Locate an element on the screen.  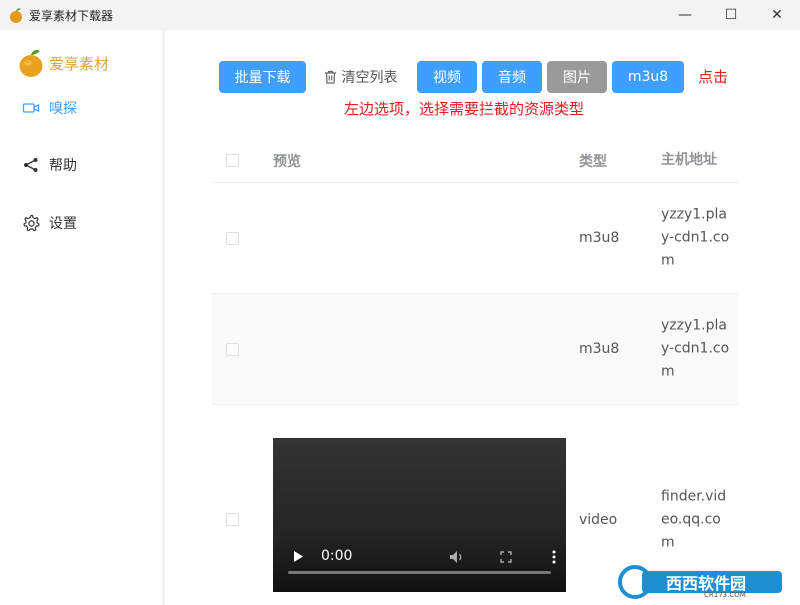
sidebar-item-label: 帮助 is located at coordinates (63, 166).